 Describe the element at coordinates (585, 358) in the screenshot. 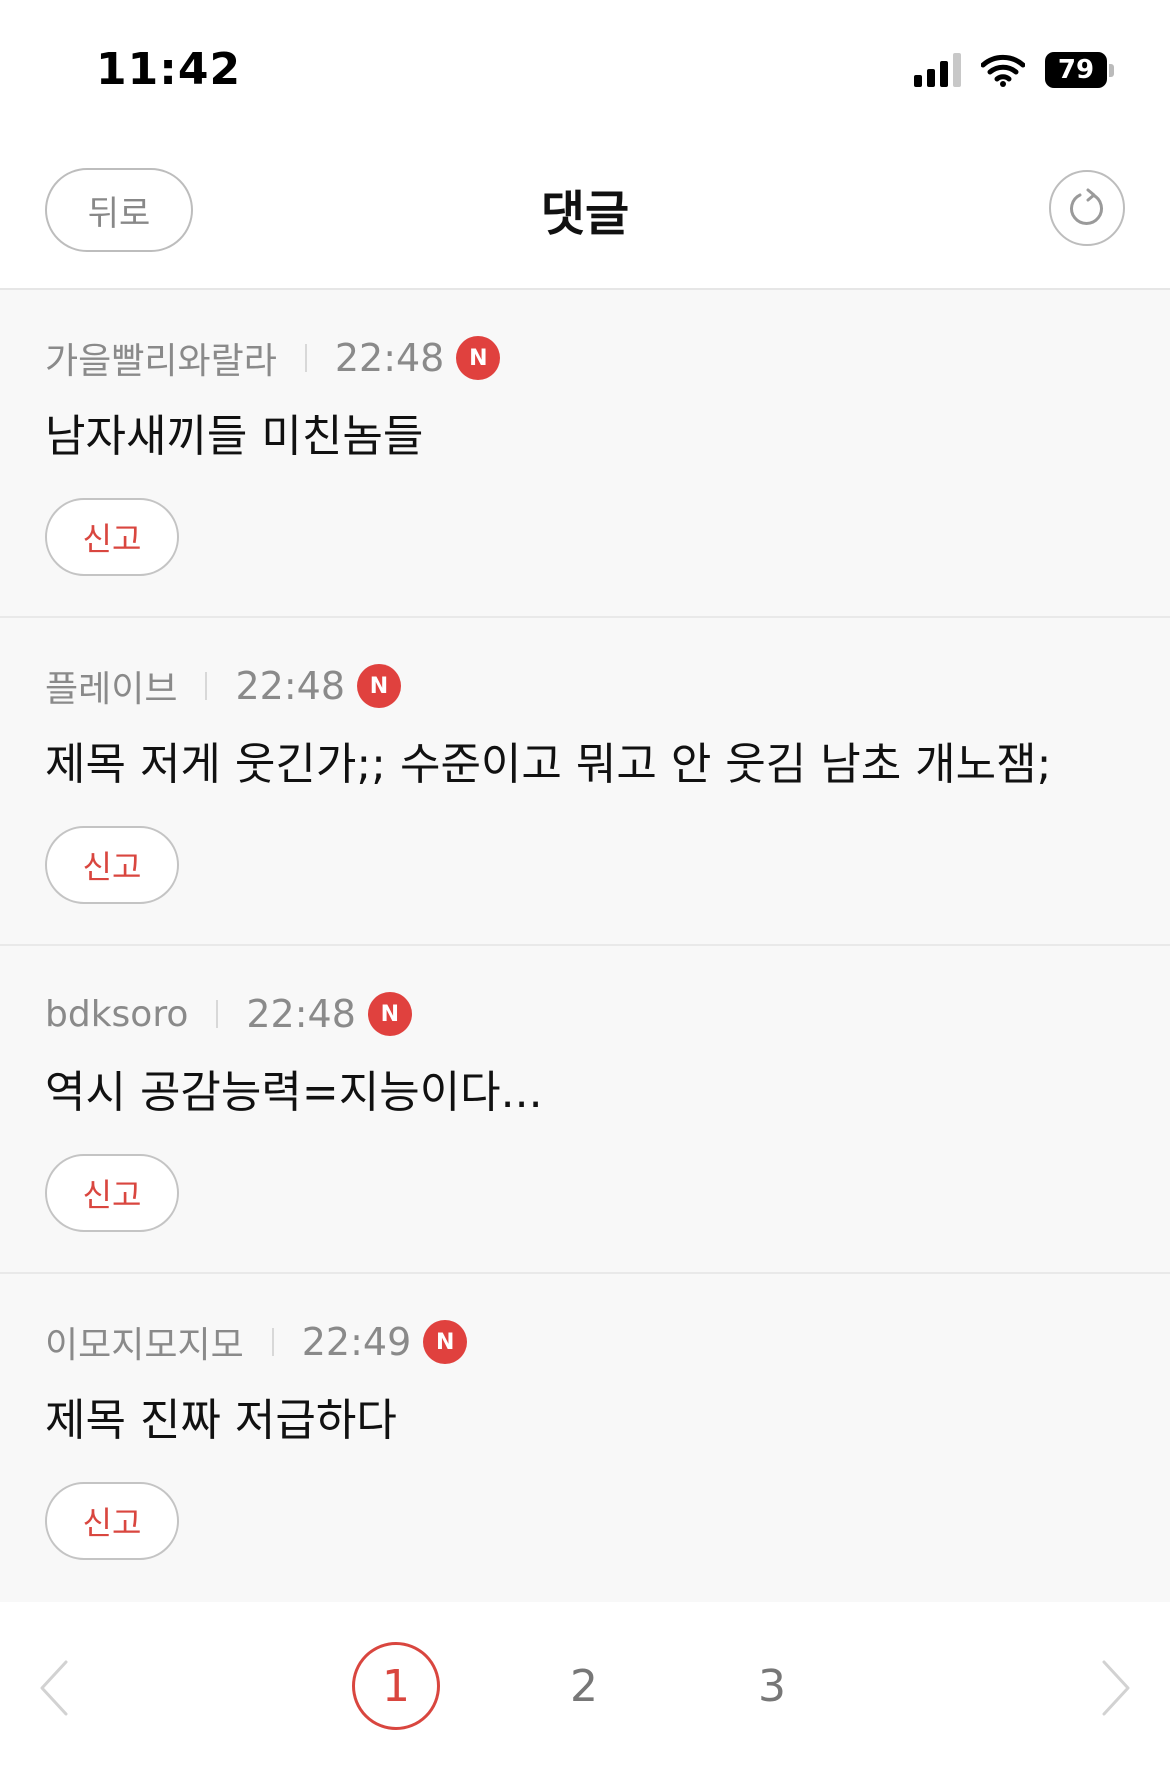

I see `comment-meta: 가을빨리와랄라 22:48 N` at that location.